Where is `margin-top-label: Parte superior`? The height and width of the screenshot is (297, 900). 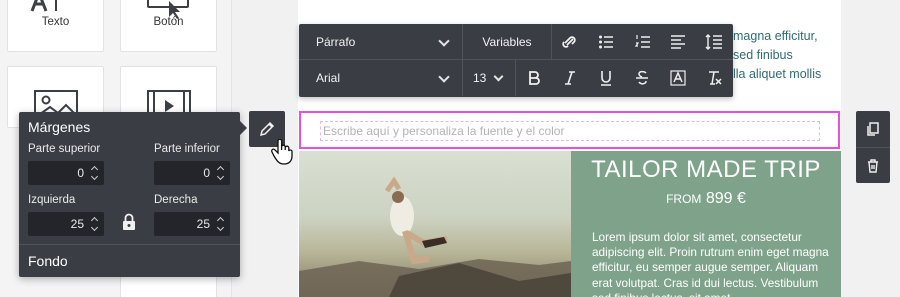
margin-top-label: Parte superior is located at coordinates (64, 149).